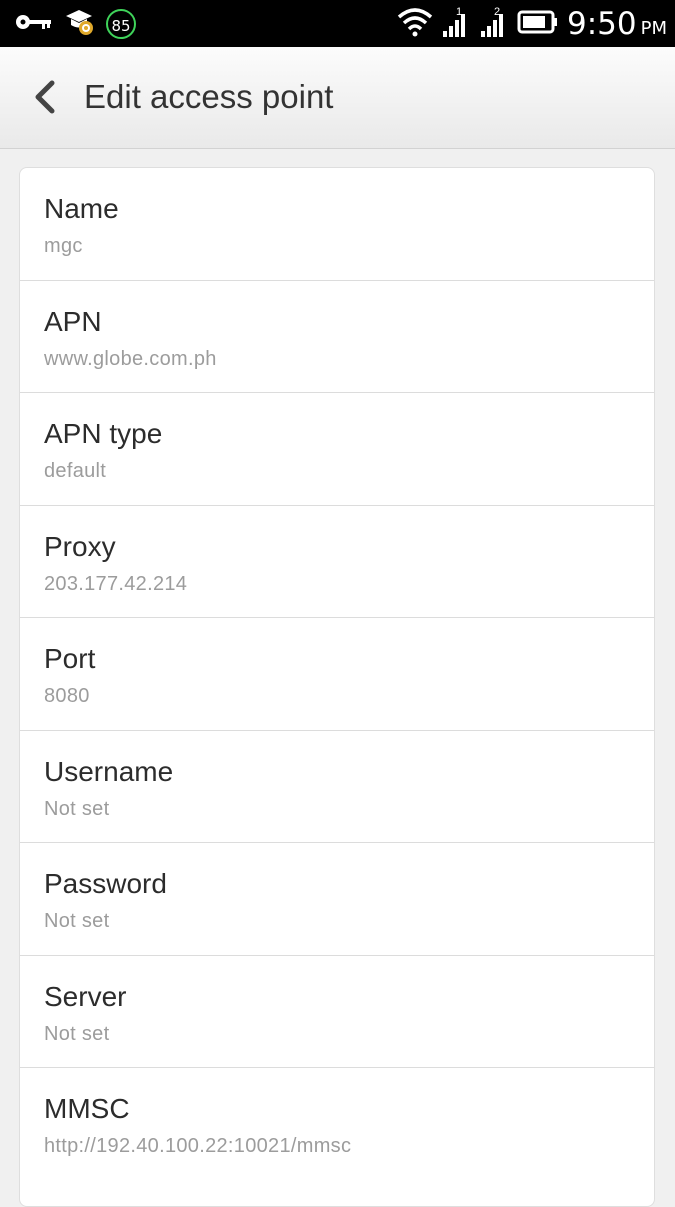 Image resolution: width=675 pixels, height=1207 pixels. Describe the element at coordinates (337, 449) in the screenshot. I see `setting-row-apn-type: APN type default` at that location.